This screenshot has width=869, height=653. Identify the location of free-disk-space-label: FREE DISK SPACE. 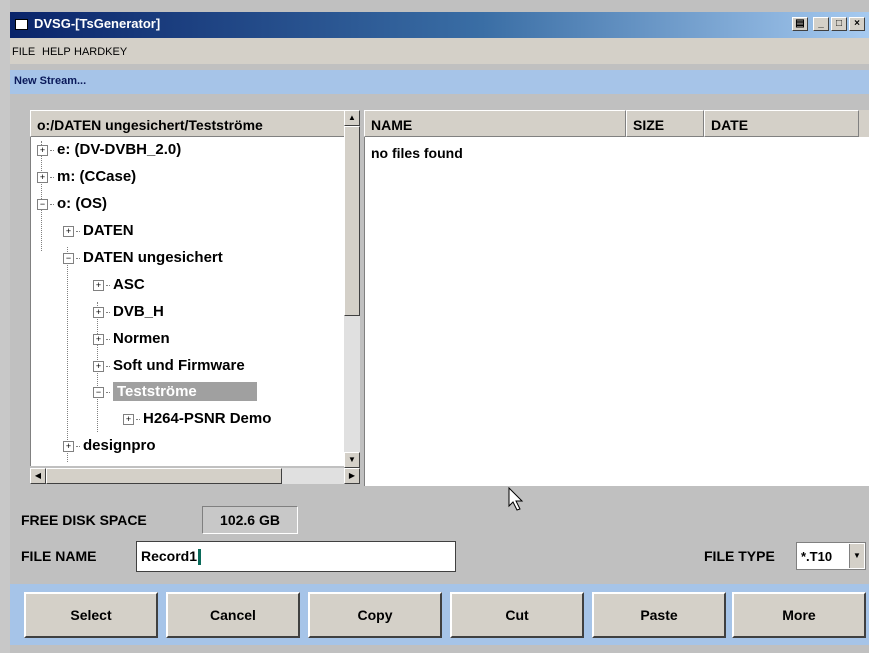
(84, 520).